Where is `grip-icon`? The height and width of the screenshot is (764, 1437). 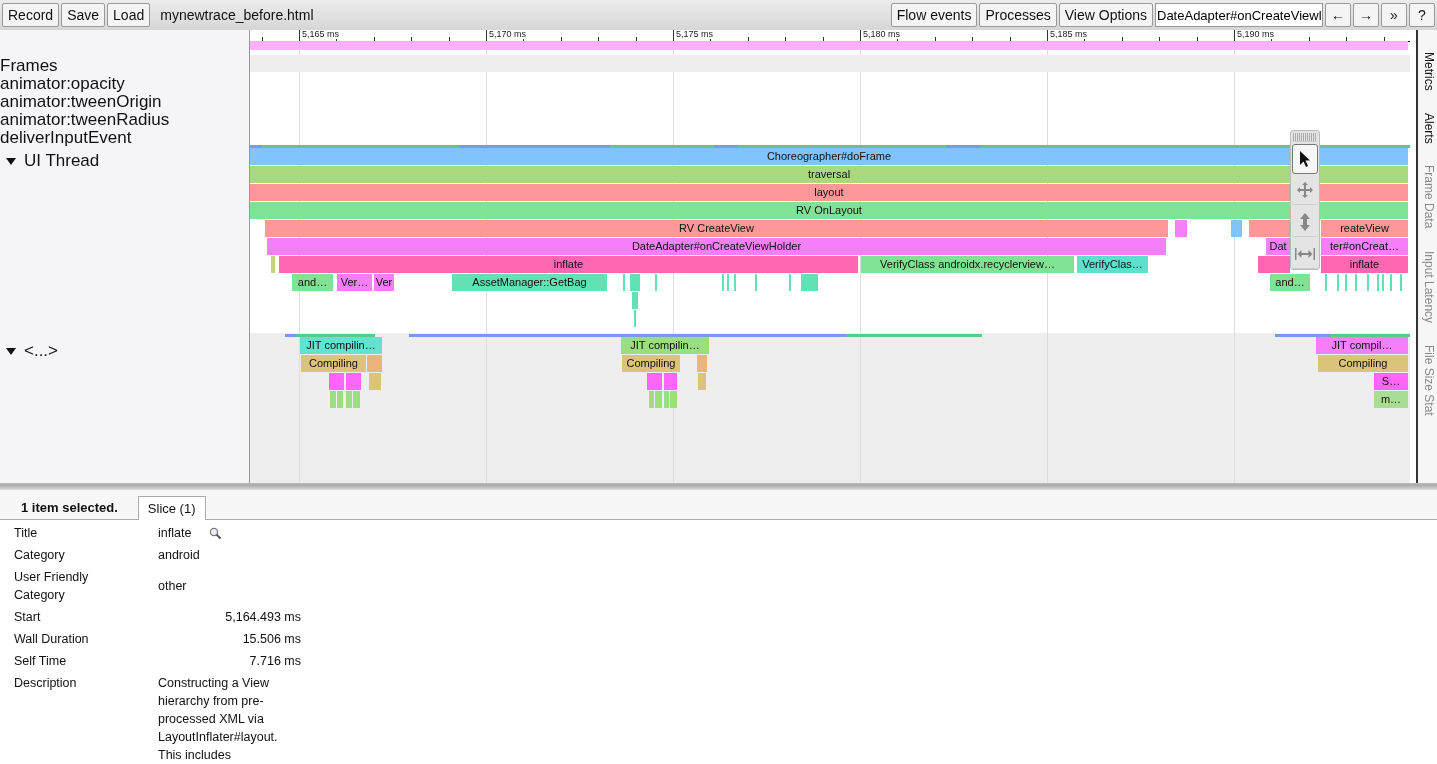
grip-icon is located at coordinates (1305, 137).